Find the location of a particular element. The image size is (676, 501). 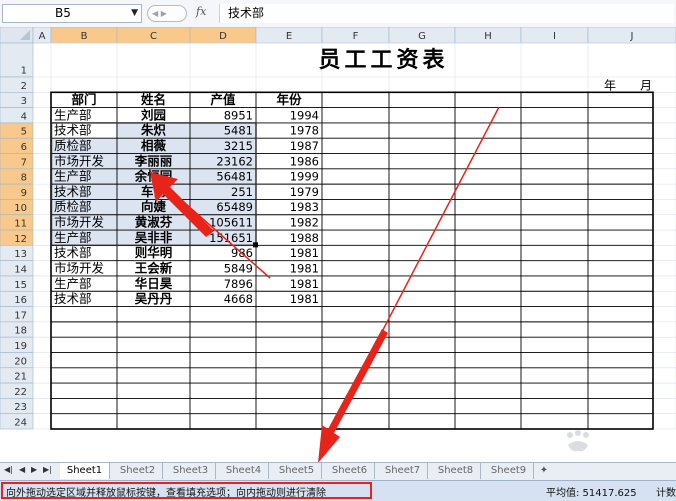

tab-sheet1: Sheet1 is located at coordinates (85, 471).